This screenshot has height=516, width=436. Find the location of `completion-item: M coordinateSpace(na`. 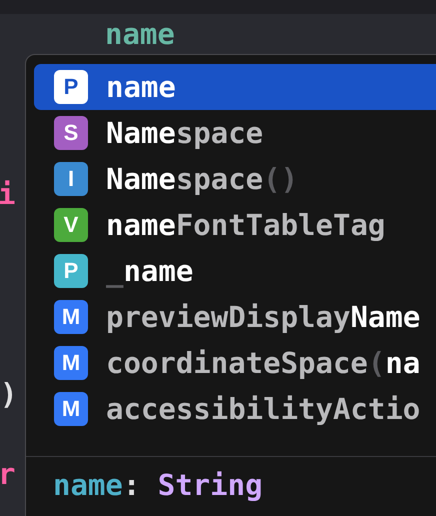

completion-item: M coordinateSpace(na is located at coordinates (235, 363).